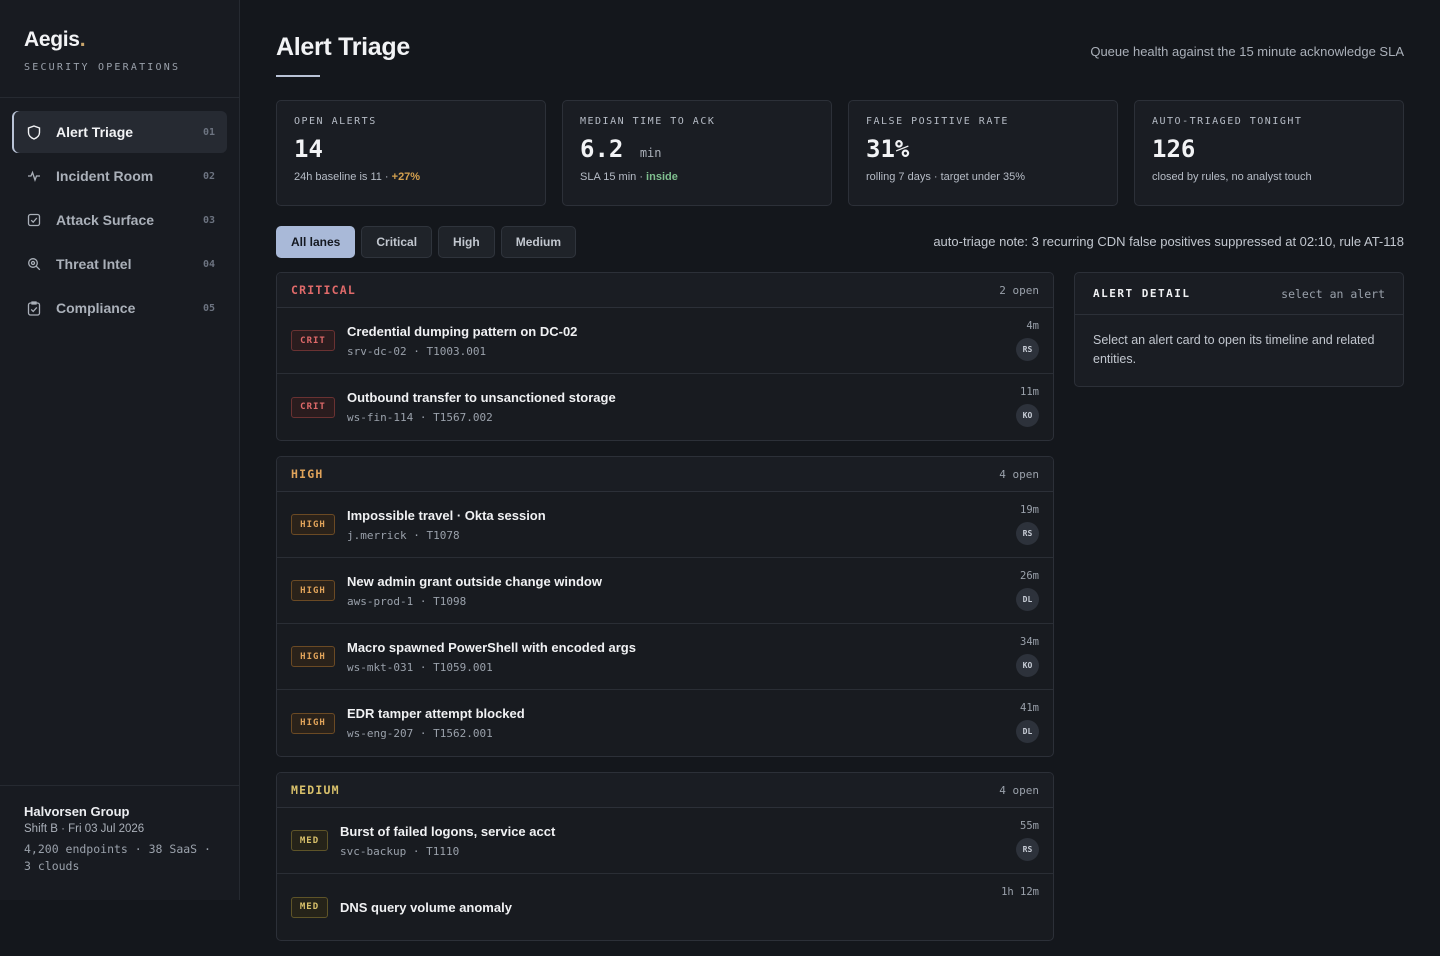  I want to click on filter-chip-medium: Medium, so click(538, 242).